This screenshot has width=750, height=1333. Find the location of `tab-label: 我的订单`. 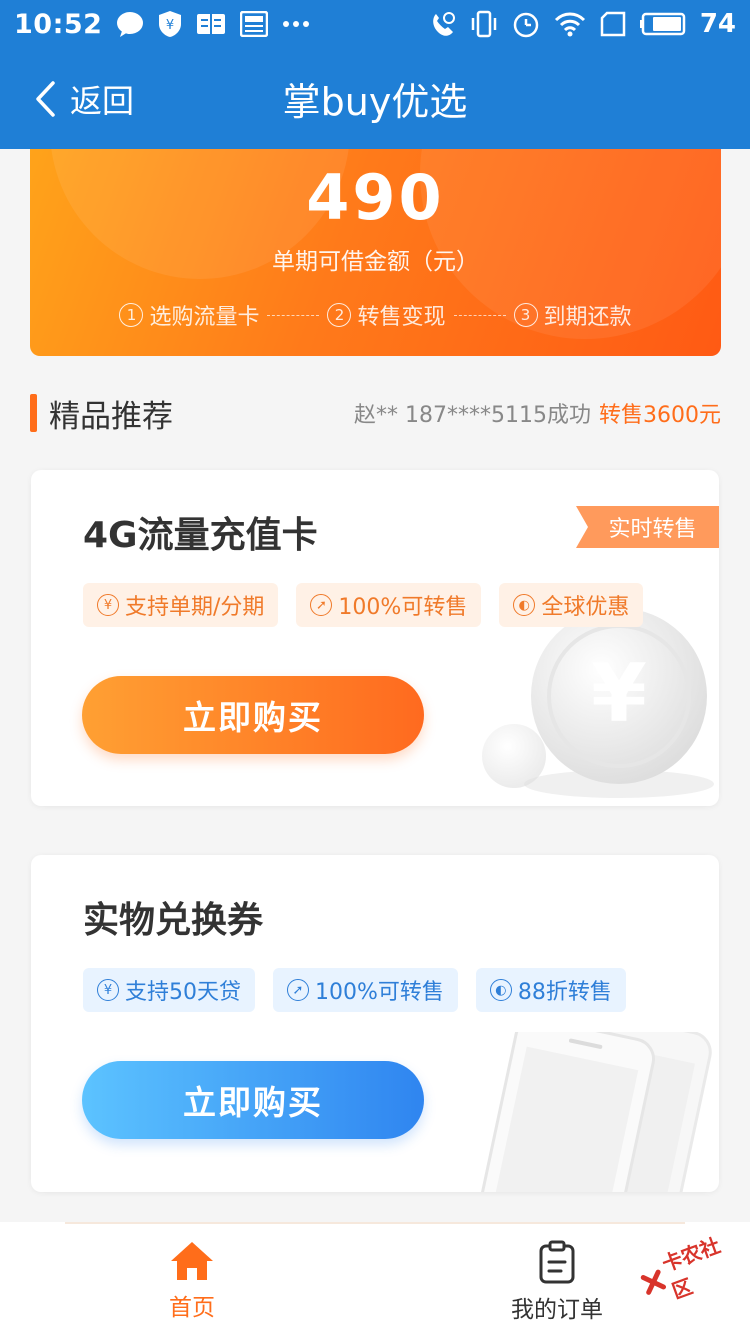

tab-label: 我的订单 is located at coordinates (557, 1310).